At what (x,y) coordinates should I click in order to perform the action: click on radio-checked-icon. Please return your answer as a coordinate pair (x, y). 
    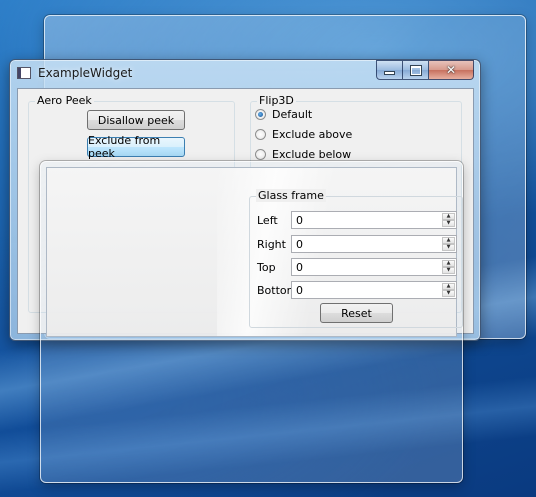
    Looking at the image, I should click on (260, 114).